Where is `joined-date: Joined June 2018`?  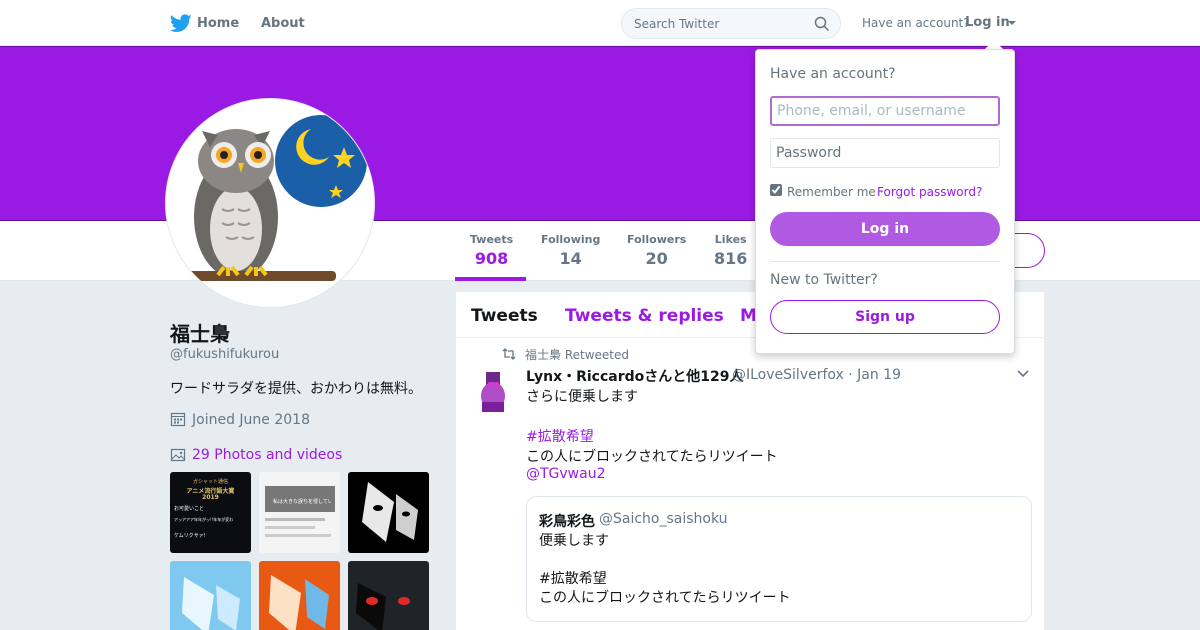
joined-date: Joined June 2018 is located at coordinates (251, 420).